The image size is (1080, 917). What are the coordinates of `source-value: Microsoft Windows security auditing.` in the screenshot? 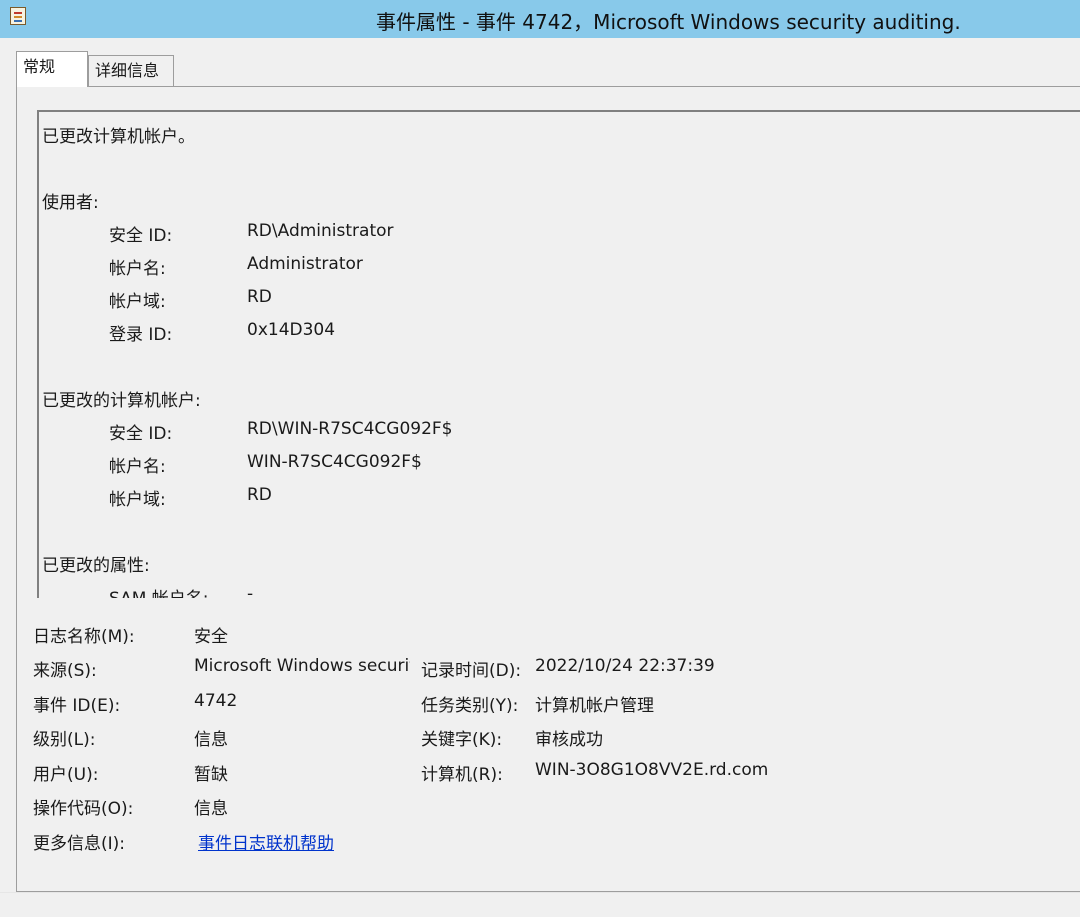 It's located at (302, 666).